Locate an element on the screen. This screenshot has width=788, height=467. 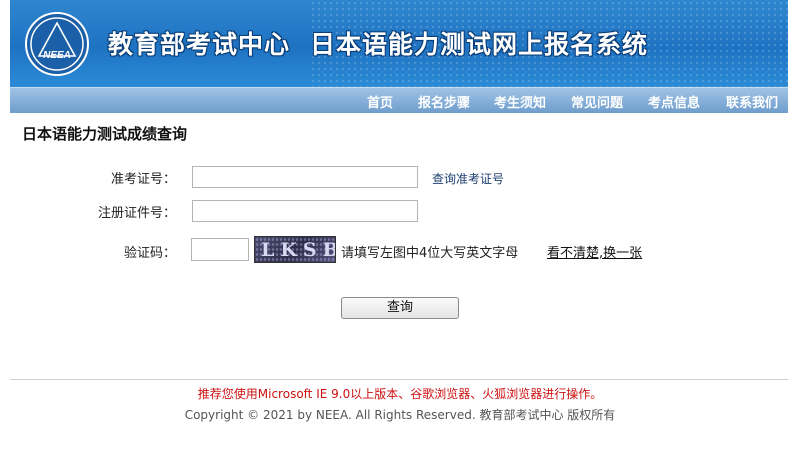
page-title: 日本语能力测试成绩查询 is located at coordinates (105, 134).